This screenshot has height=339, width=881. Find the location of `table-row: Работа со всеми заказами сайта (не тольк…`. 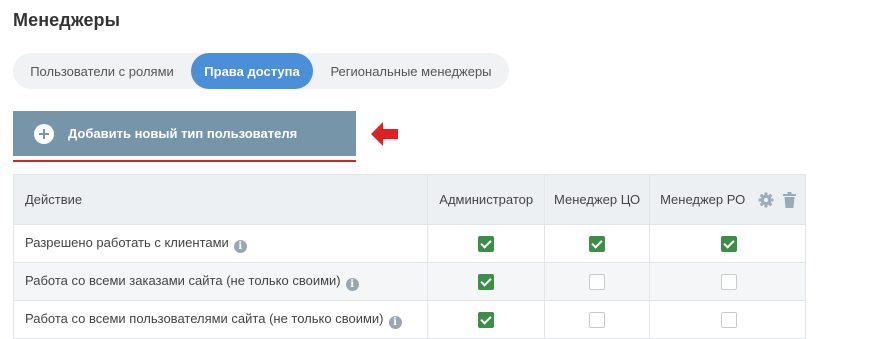

table-row: Работа со всеми заказами сайта (не тольк… is located at coordinates (409, 281).